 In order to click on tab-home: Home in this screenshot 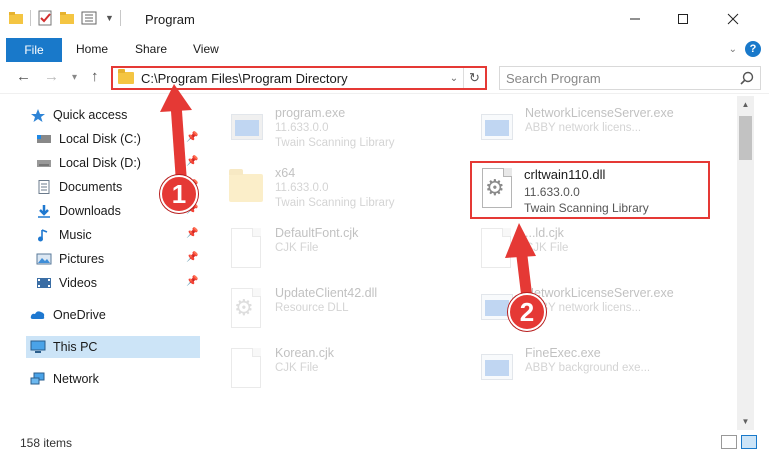, I will do `click(92, 49)`.